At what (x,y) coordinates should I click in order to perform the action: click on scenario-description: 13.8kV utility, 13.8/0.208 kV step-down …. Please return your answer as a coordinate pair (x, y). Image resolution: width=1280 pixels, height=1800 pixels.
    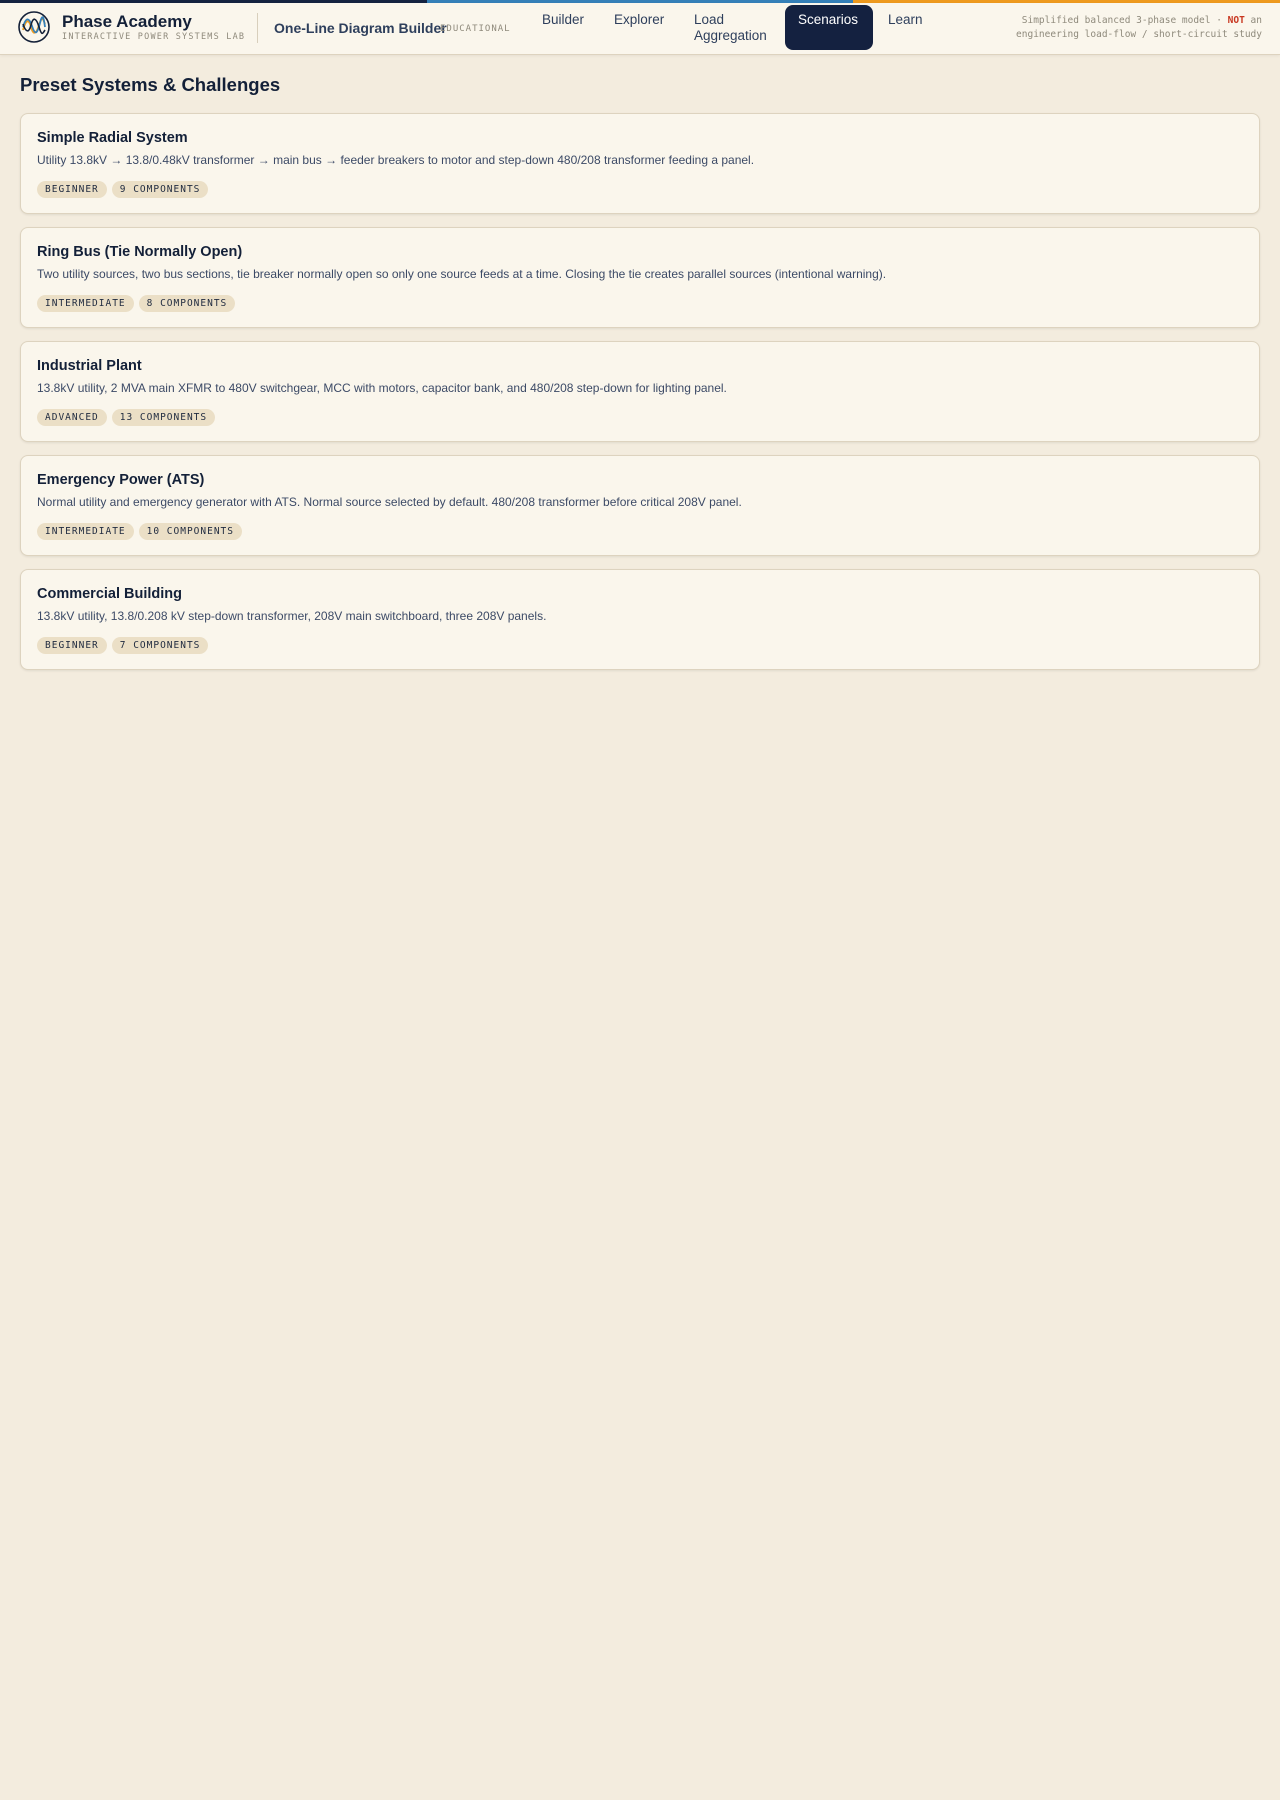
    Looking at the image, I should click on (292, 616).